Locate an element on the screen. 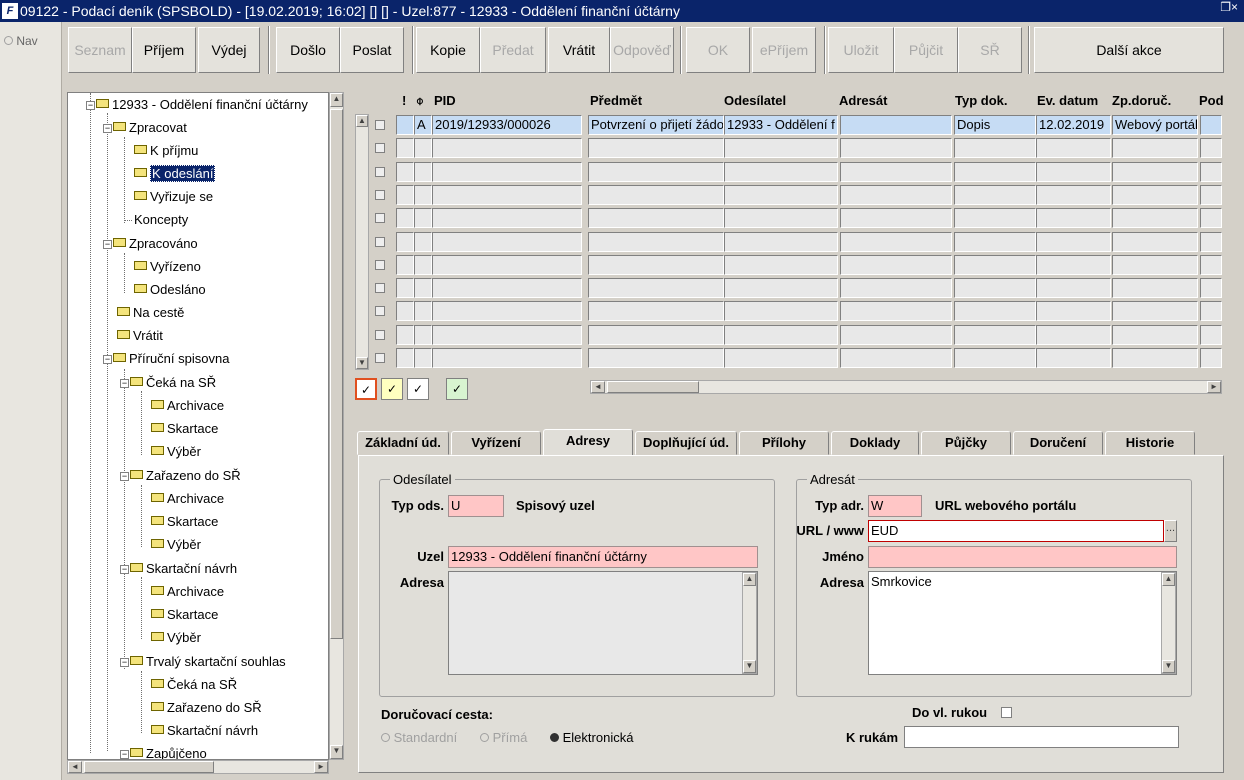 This screenshot has width=1244, height=780. col-header-ev-datum: Ev. datum is located at coordinates (1067, 101).